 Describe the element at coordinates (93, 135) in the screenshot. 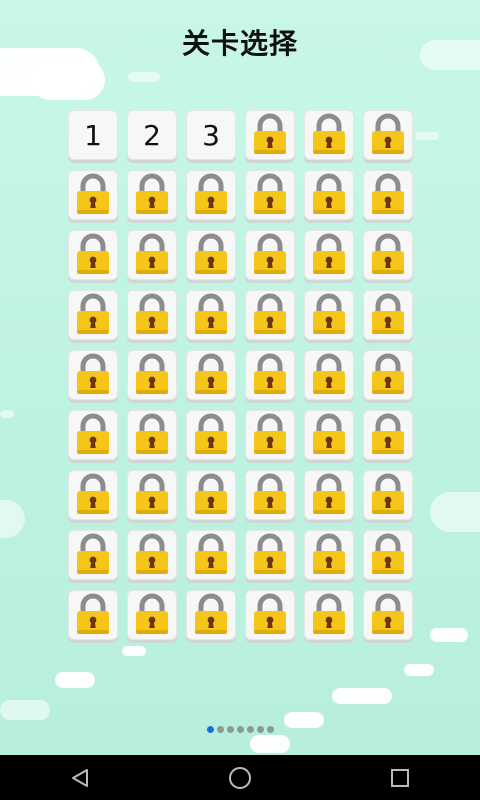

I see `level-button-1: 1` at that location.